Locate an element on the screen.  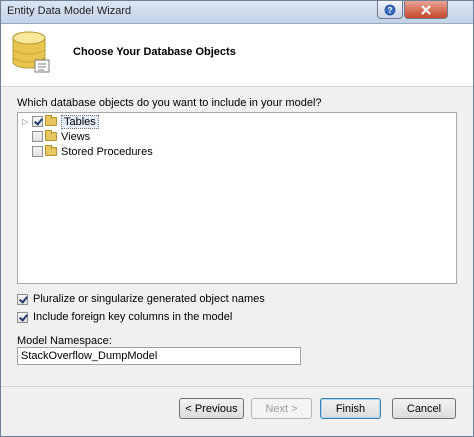
namespace-label: Model Namespace: is located at coordinates (64, 341).